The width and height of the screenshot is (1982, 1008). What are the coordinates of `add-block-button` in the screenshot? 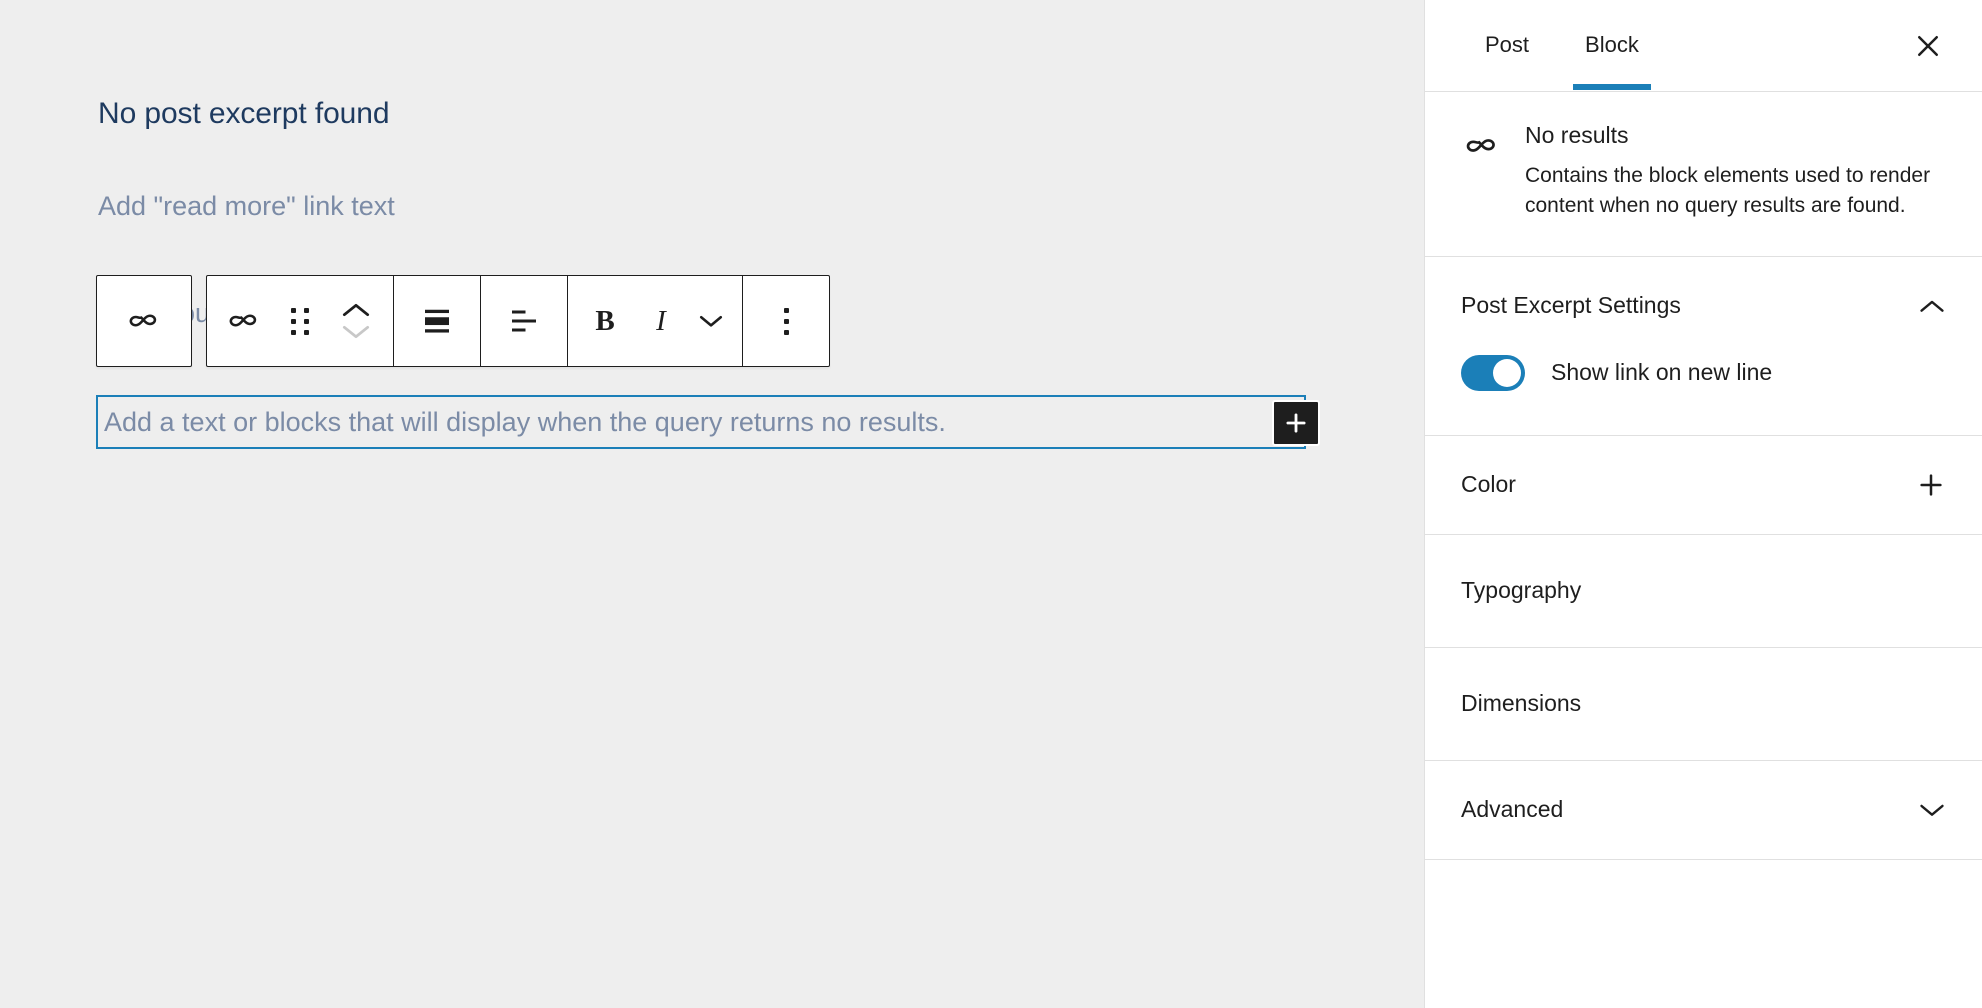 It's located at (1296, 423).